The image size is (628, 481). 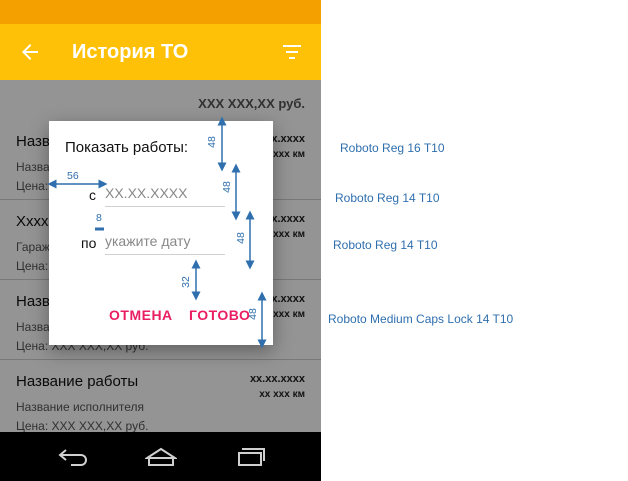 What do you see at coordinates (226, 187) in the screenshot?
I see `spec-dim-from-row: 48` at bounding box center [226, 187].